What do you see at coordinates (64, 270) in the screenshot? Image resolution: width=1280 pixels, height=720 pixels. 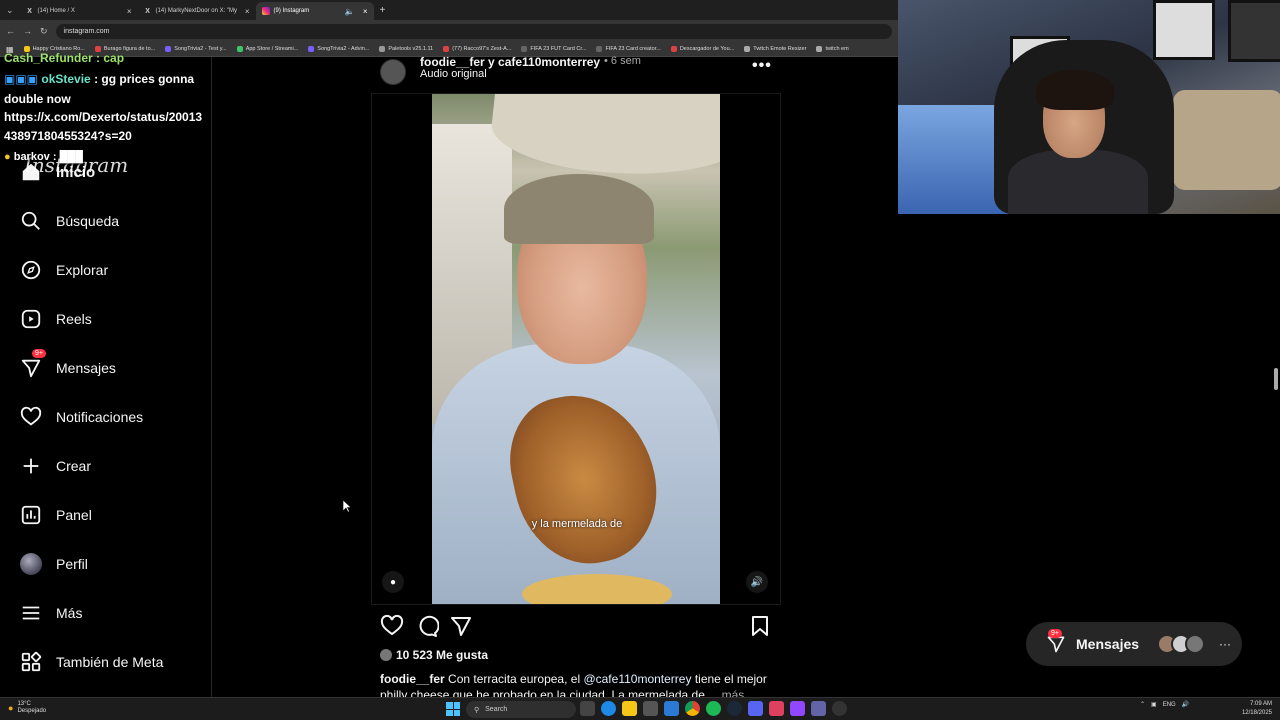 I see `sidebar-item-explorar: Explorar` at bounding box center [64, 270].